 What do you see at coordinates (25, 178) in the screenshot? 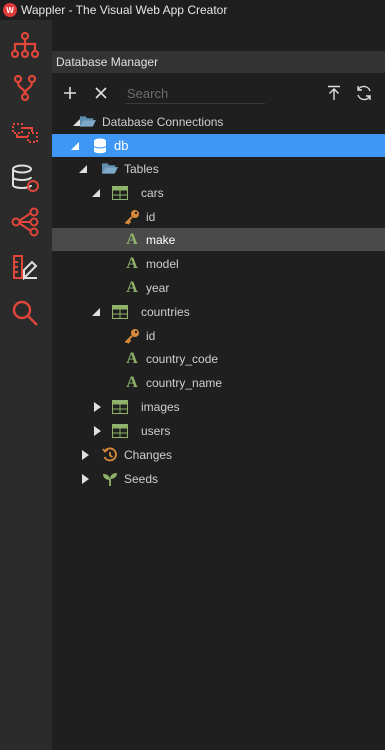
I see `database-manager-icon` at bounding box center [25, 178].